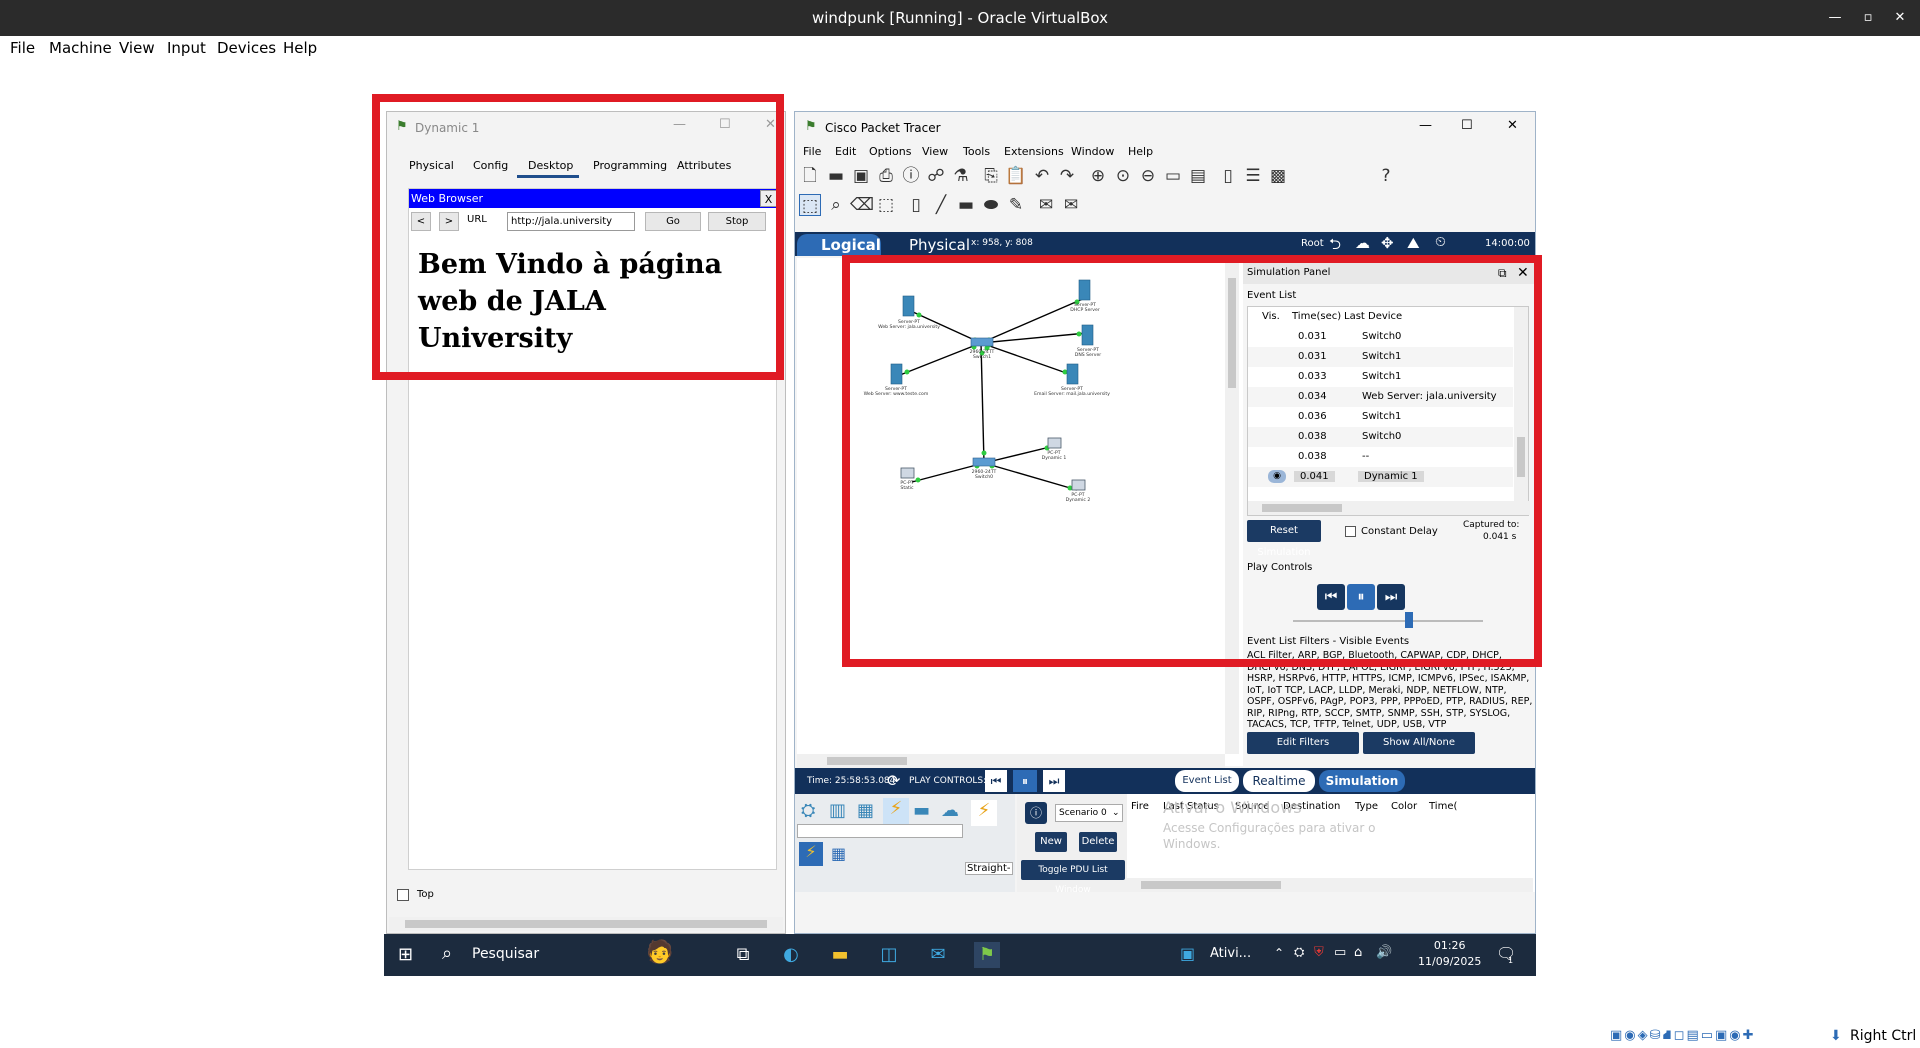 Image resolution: width=1920 pixels, height=1048 pixels. What do you see at coordinates (1362, 781) in the screenshot?
I see `simulation-button: Simulation` at bounding box center [1362, 781].